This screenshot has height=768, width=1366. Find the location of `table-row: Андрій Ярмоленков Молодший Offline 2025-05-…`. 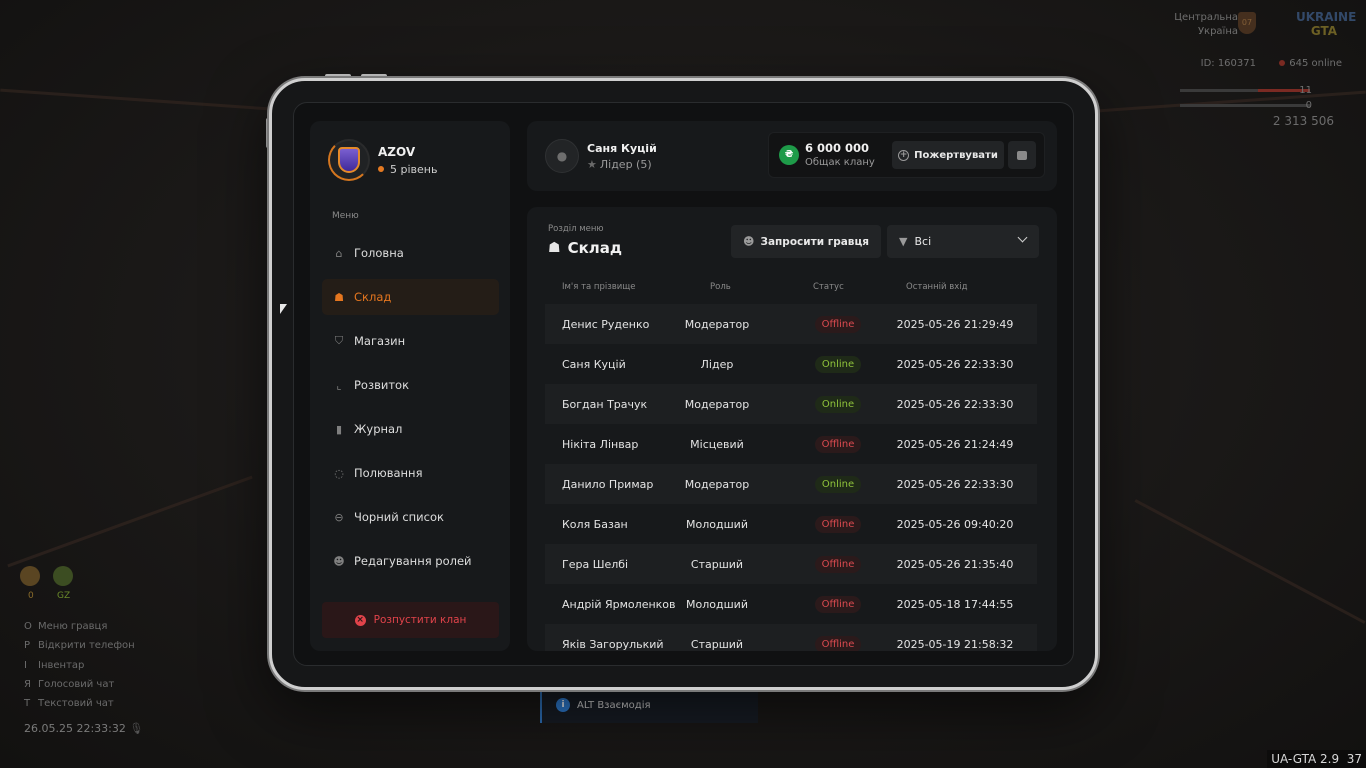

table-row: Андрій Ярмоленков Молодший Offline 2025-05-… is located at coordinates (791, 604).